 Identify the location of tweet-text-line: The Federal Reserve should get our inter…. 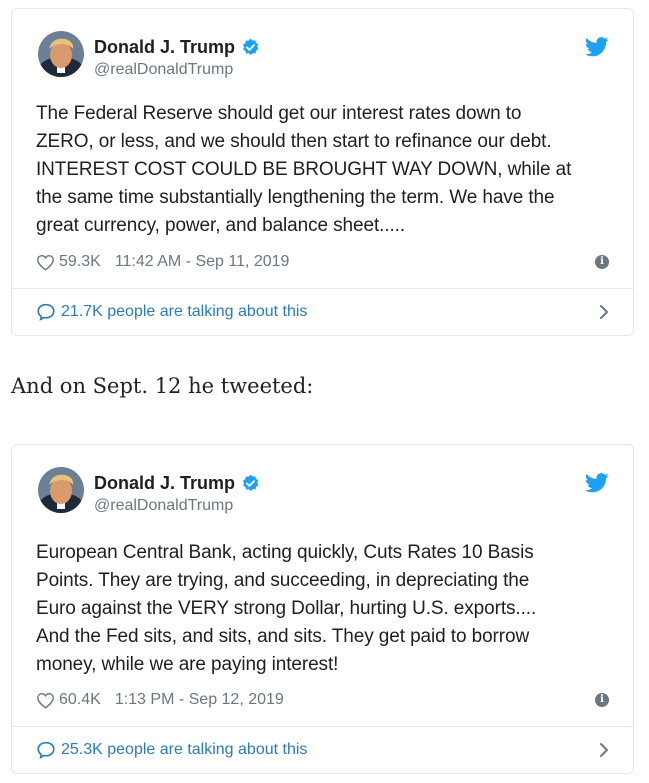
(279, 113).